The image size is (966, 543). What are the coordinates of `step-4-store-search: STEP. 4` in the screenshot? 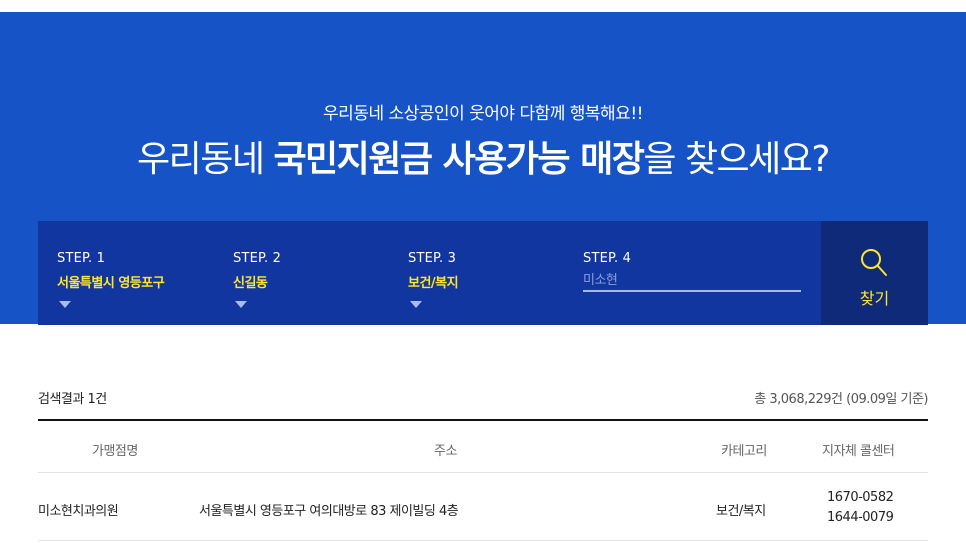 It's located at (692, 271).